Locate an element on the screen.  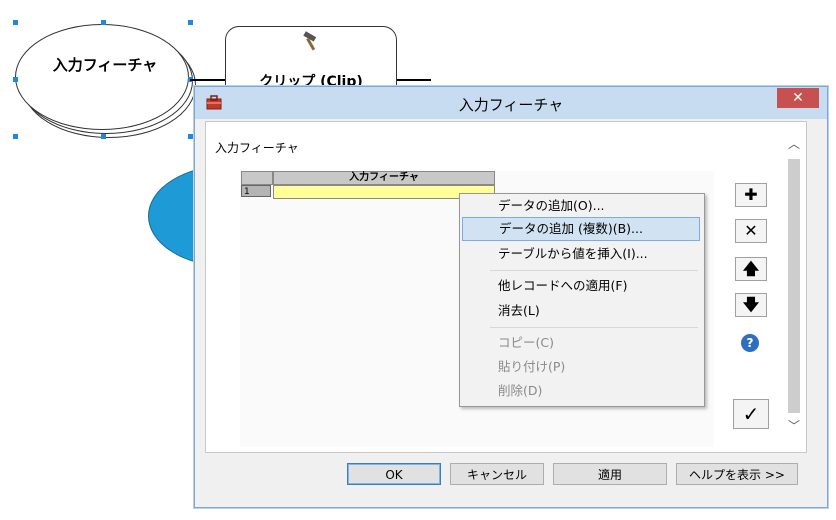
apply-button: 適用 is located at coordinates (610, 474).